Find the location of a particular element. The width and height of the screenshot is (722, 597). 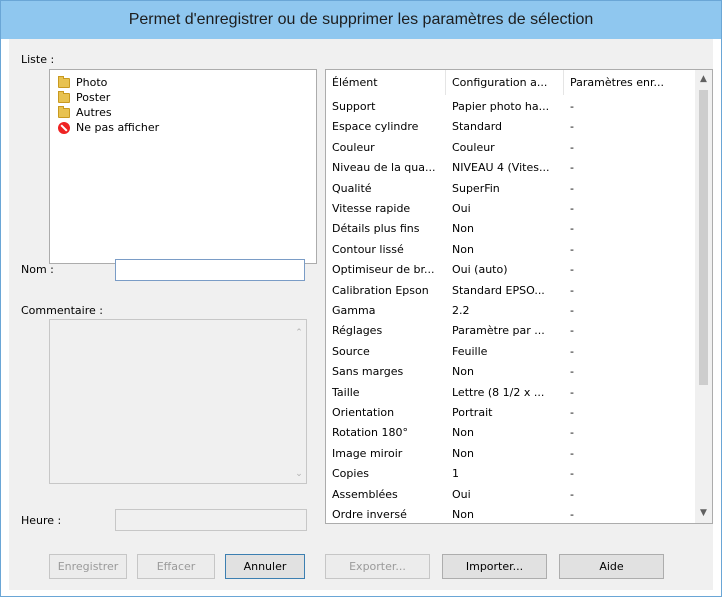

table-row: Support Papier photo ha... - is located at coordinates (511, 106).